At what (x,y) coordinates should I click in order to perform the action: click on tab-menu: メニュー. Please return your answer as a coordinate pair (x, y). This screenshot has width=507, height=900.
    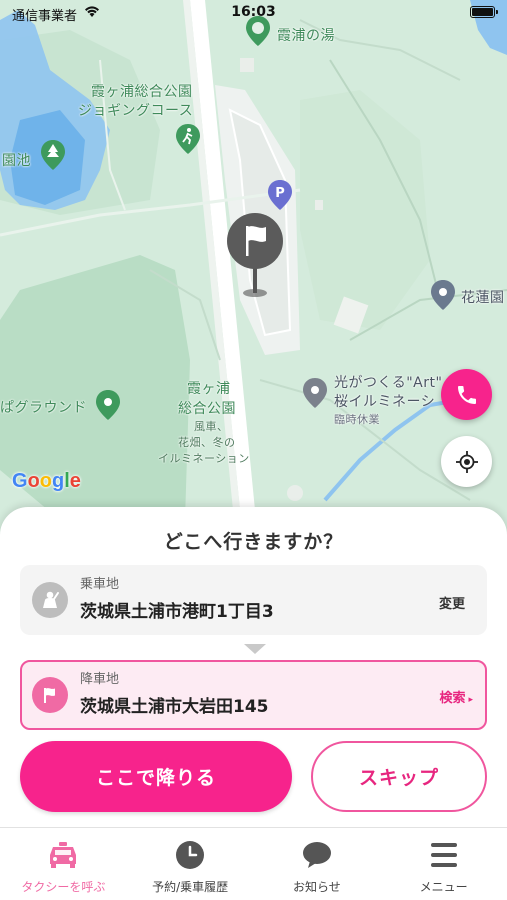
    Looking at the image, I should click on (443, 864).